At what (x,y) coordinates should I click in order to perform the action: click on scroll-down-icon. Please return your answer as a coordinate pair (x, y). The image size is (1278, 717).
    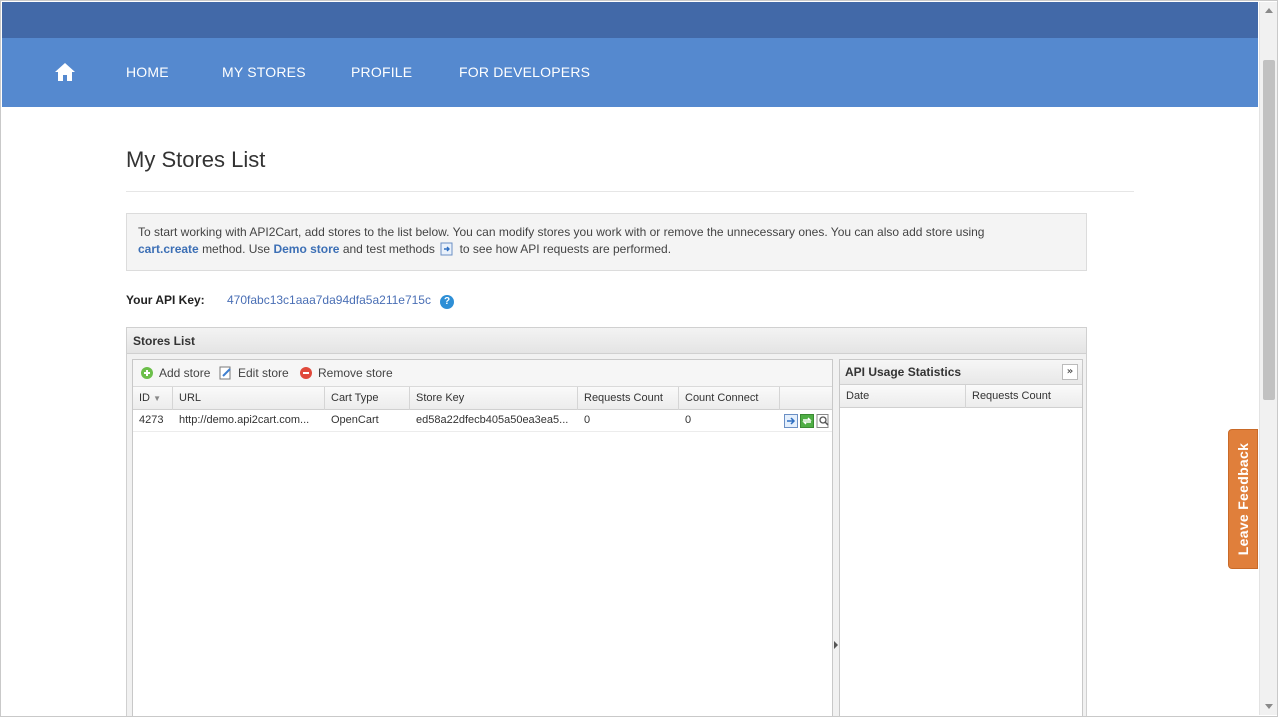
    Looking at the image, I should click on (1269, 706).